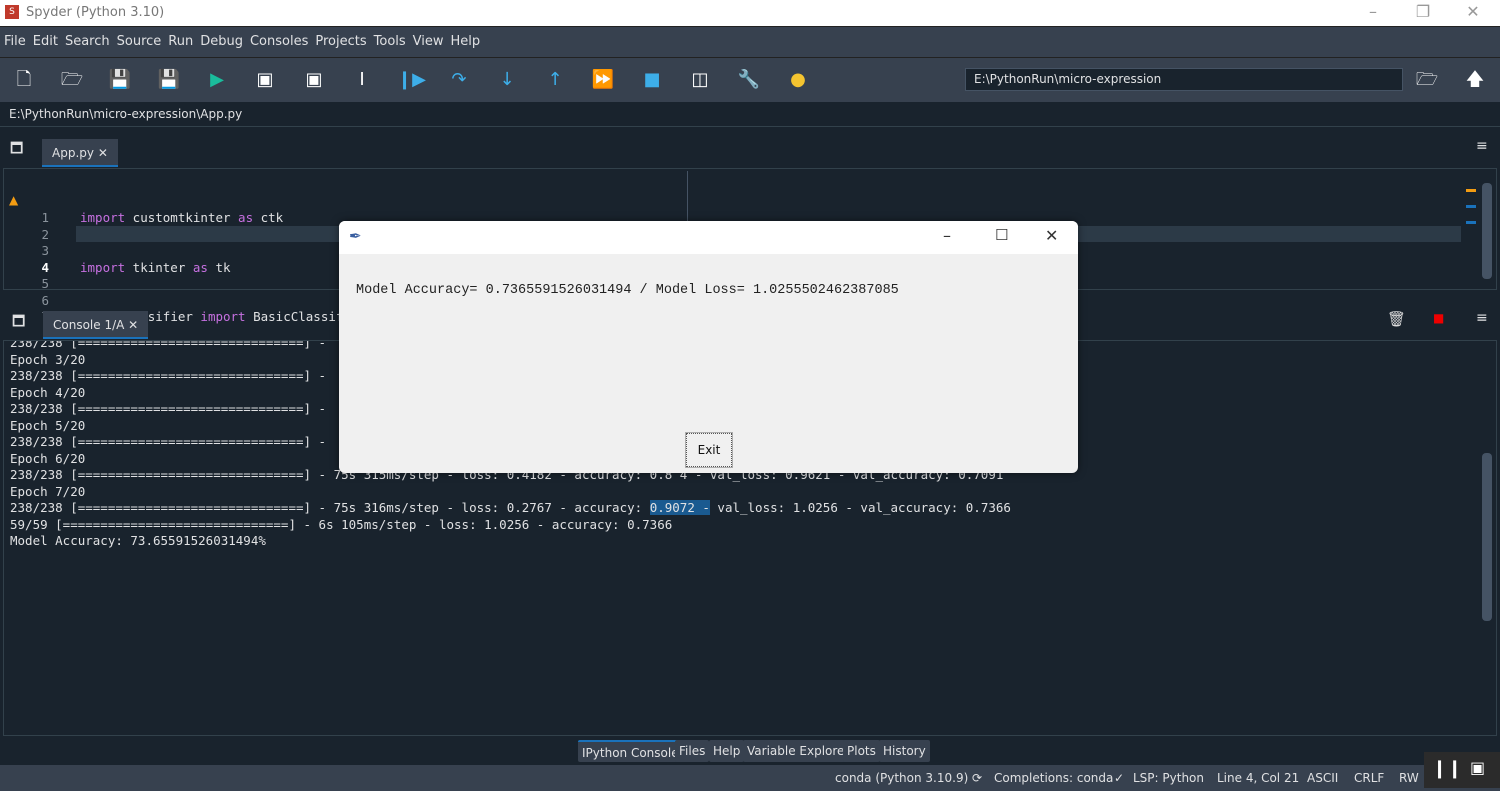  I want to click on close-icon: ✕, so click(1473, 11).